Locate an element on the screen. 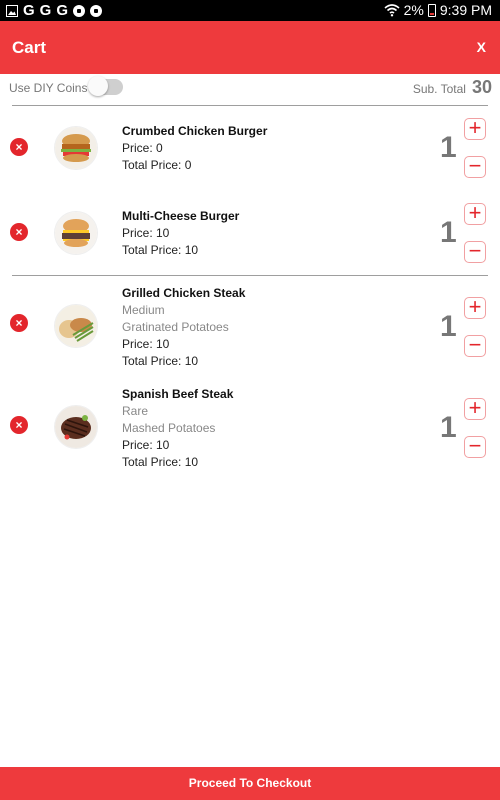 This screenshot has height=800, width=500. clock: 9:39 PM is located at coordinates (465, 10).